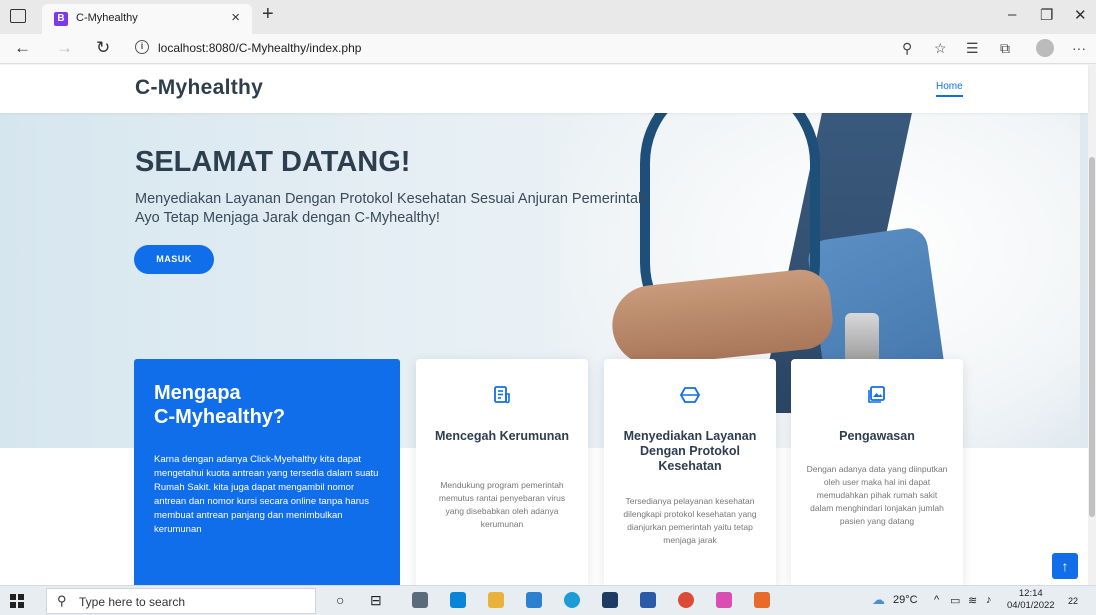 The width and height of the screenshot is (1096, 615). What do you see at coordinates (17, 601) in the screenshot?
I see `windows-start-icon` at bounding box center [17, 601].